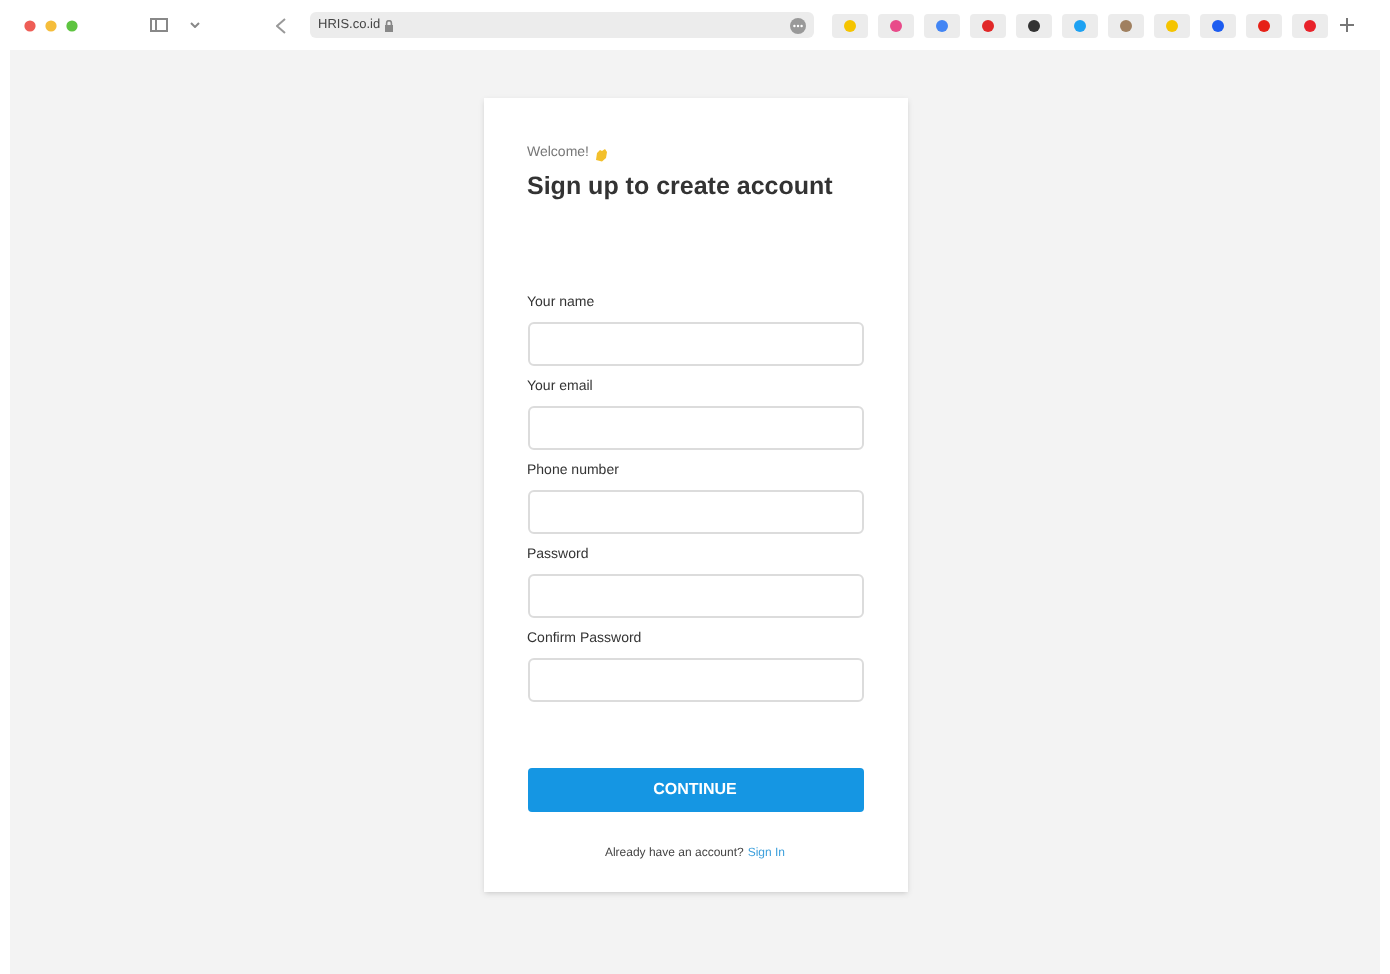  I want to click on more-icon, so click(798, 25).